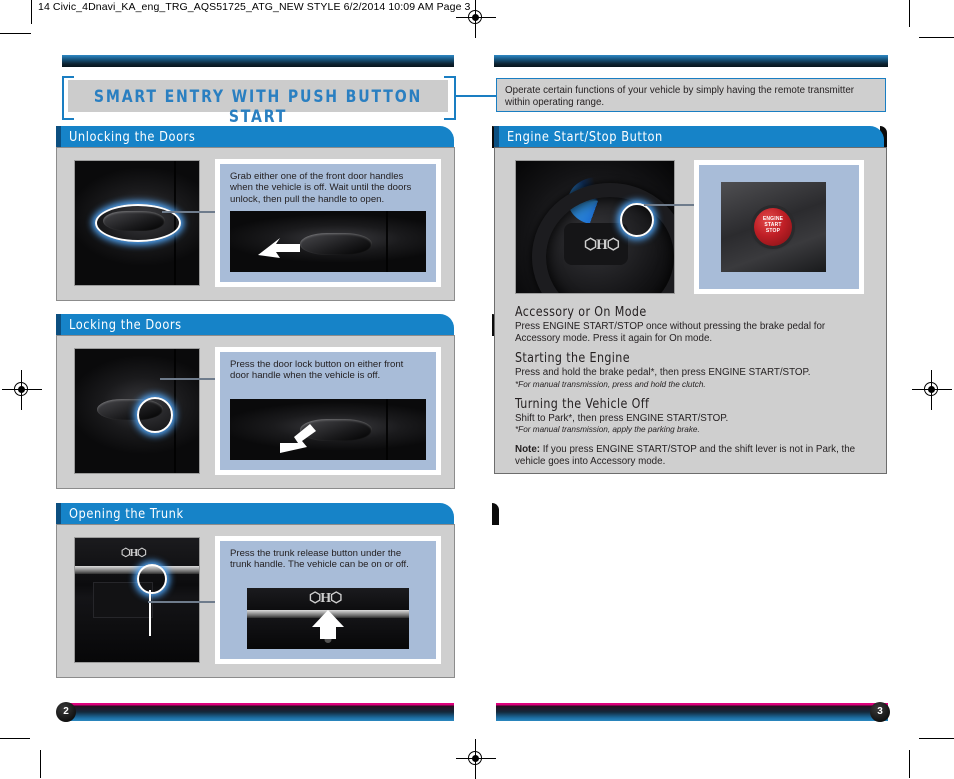  Describe the element at coordinates (15, 33) in the screenshot. I see `crop-mark-top-left-horizontal` at that location.